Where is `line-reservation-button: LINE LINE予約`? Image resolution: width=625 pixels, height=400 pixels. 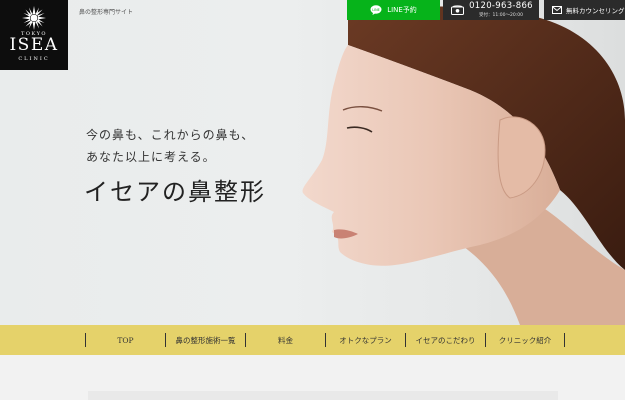 line-reservation-button: LINE LINE予約 is located at coordinates (393, 10).